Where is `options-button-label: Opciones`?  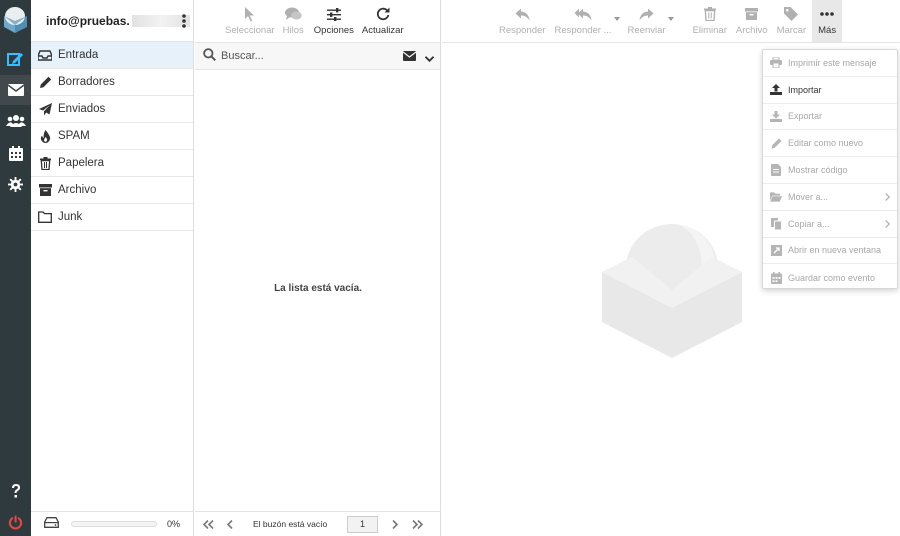 options-button-label: Opciones is located at coordinates (333, 30).